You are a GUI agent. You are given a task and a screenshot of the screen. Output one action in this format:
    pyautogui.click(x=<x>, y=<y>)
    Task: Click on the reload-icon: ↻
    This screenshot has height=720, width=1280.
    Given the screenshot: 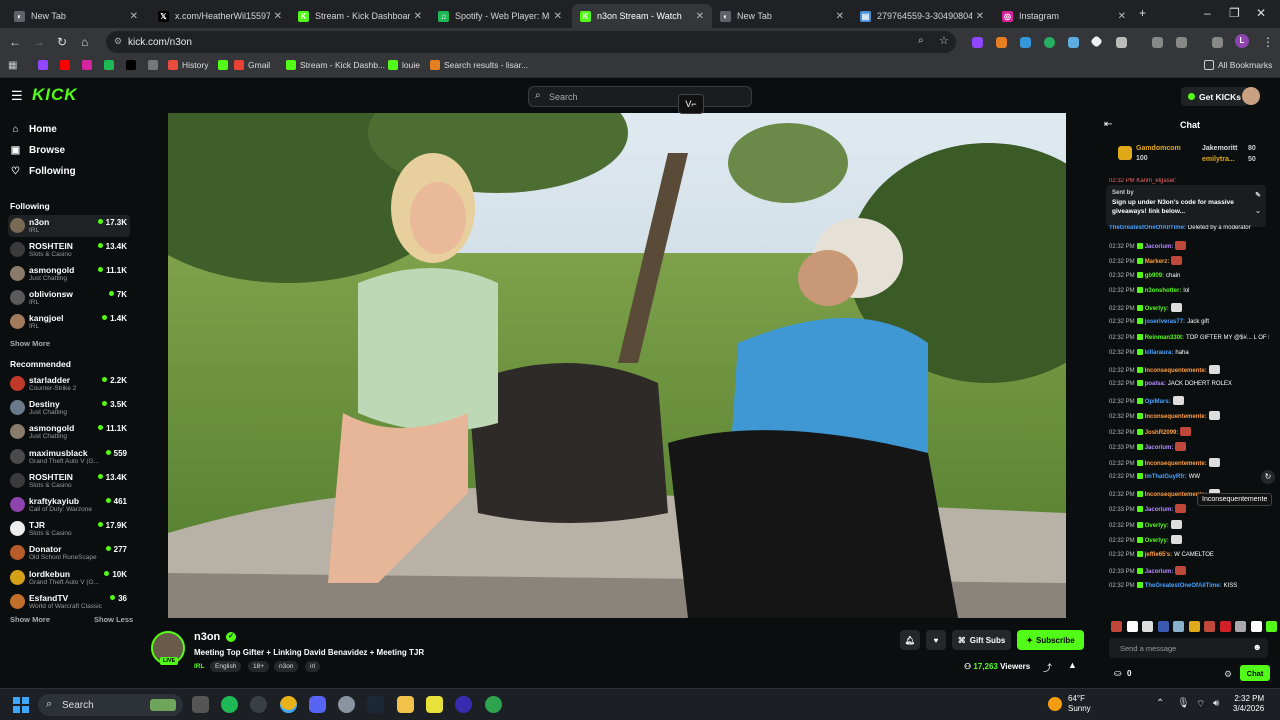 What is the action you would take?
    pyautogui.click(x=62, y=42)
    